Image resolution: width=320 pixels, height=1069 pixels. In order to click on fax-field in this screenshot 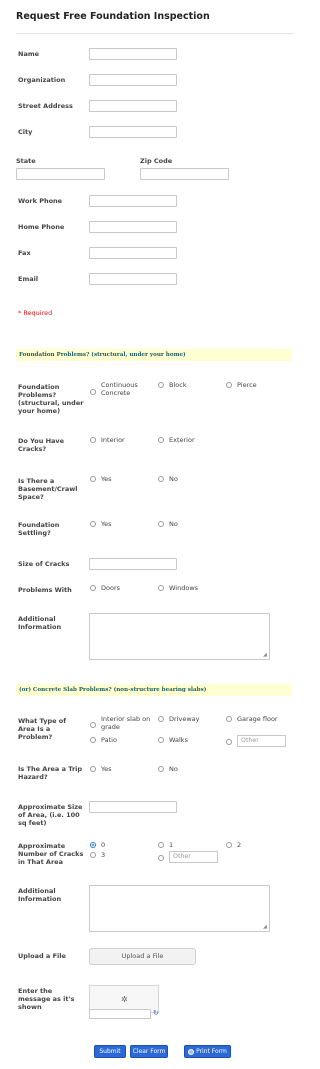, I will do `click(133, 253)`.